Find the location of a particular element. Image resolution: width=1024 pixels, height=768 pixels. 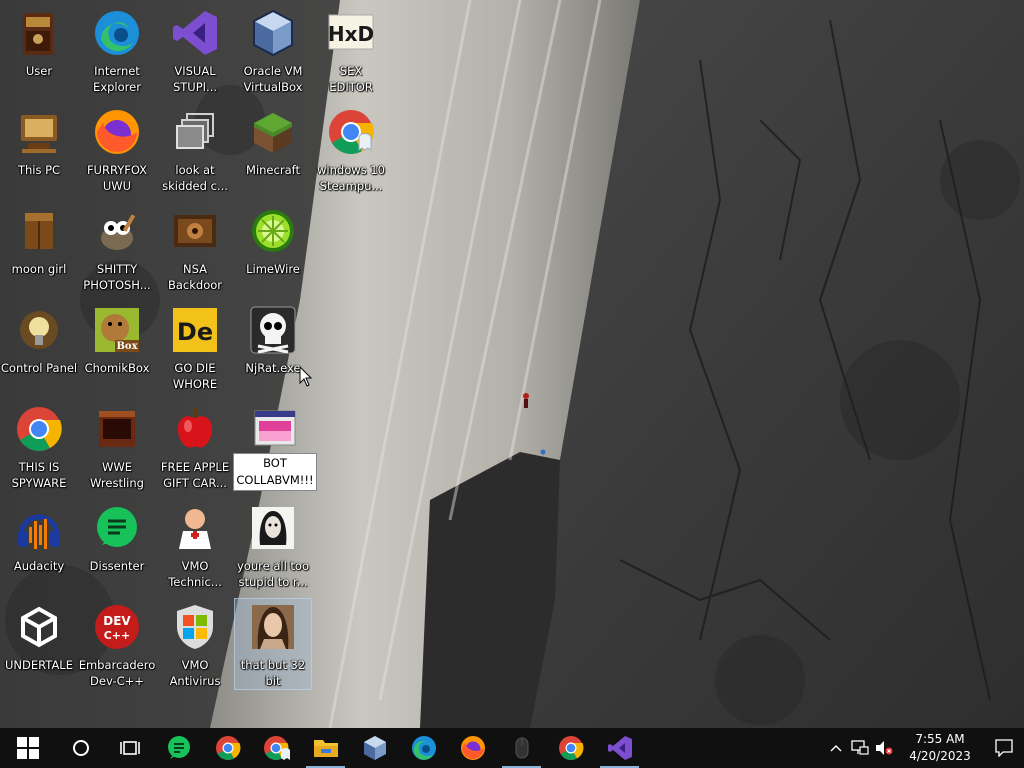

search-circle-icon is located at coordinates (80, 748).